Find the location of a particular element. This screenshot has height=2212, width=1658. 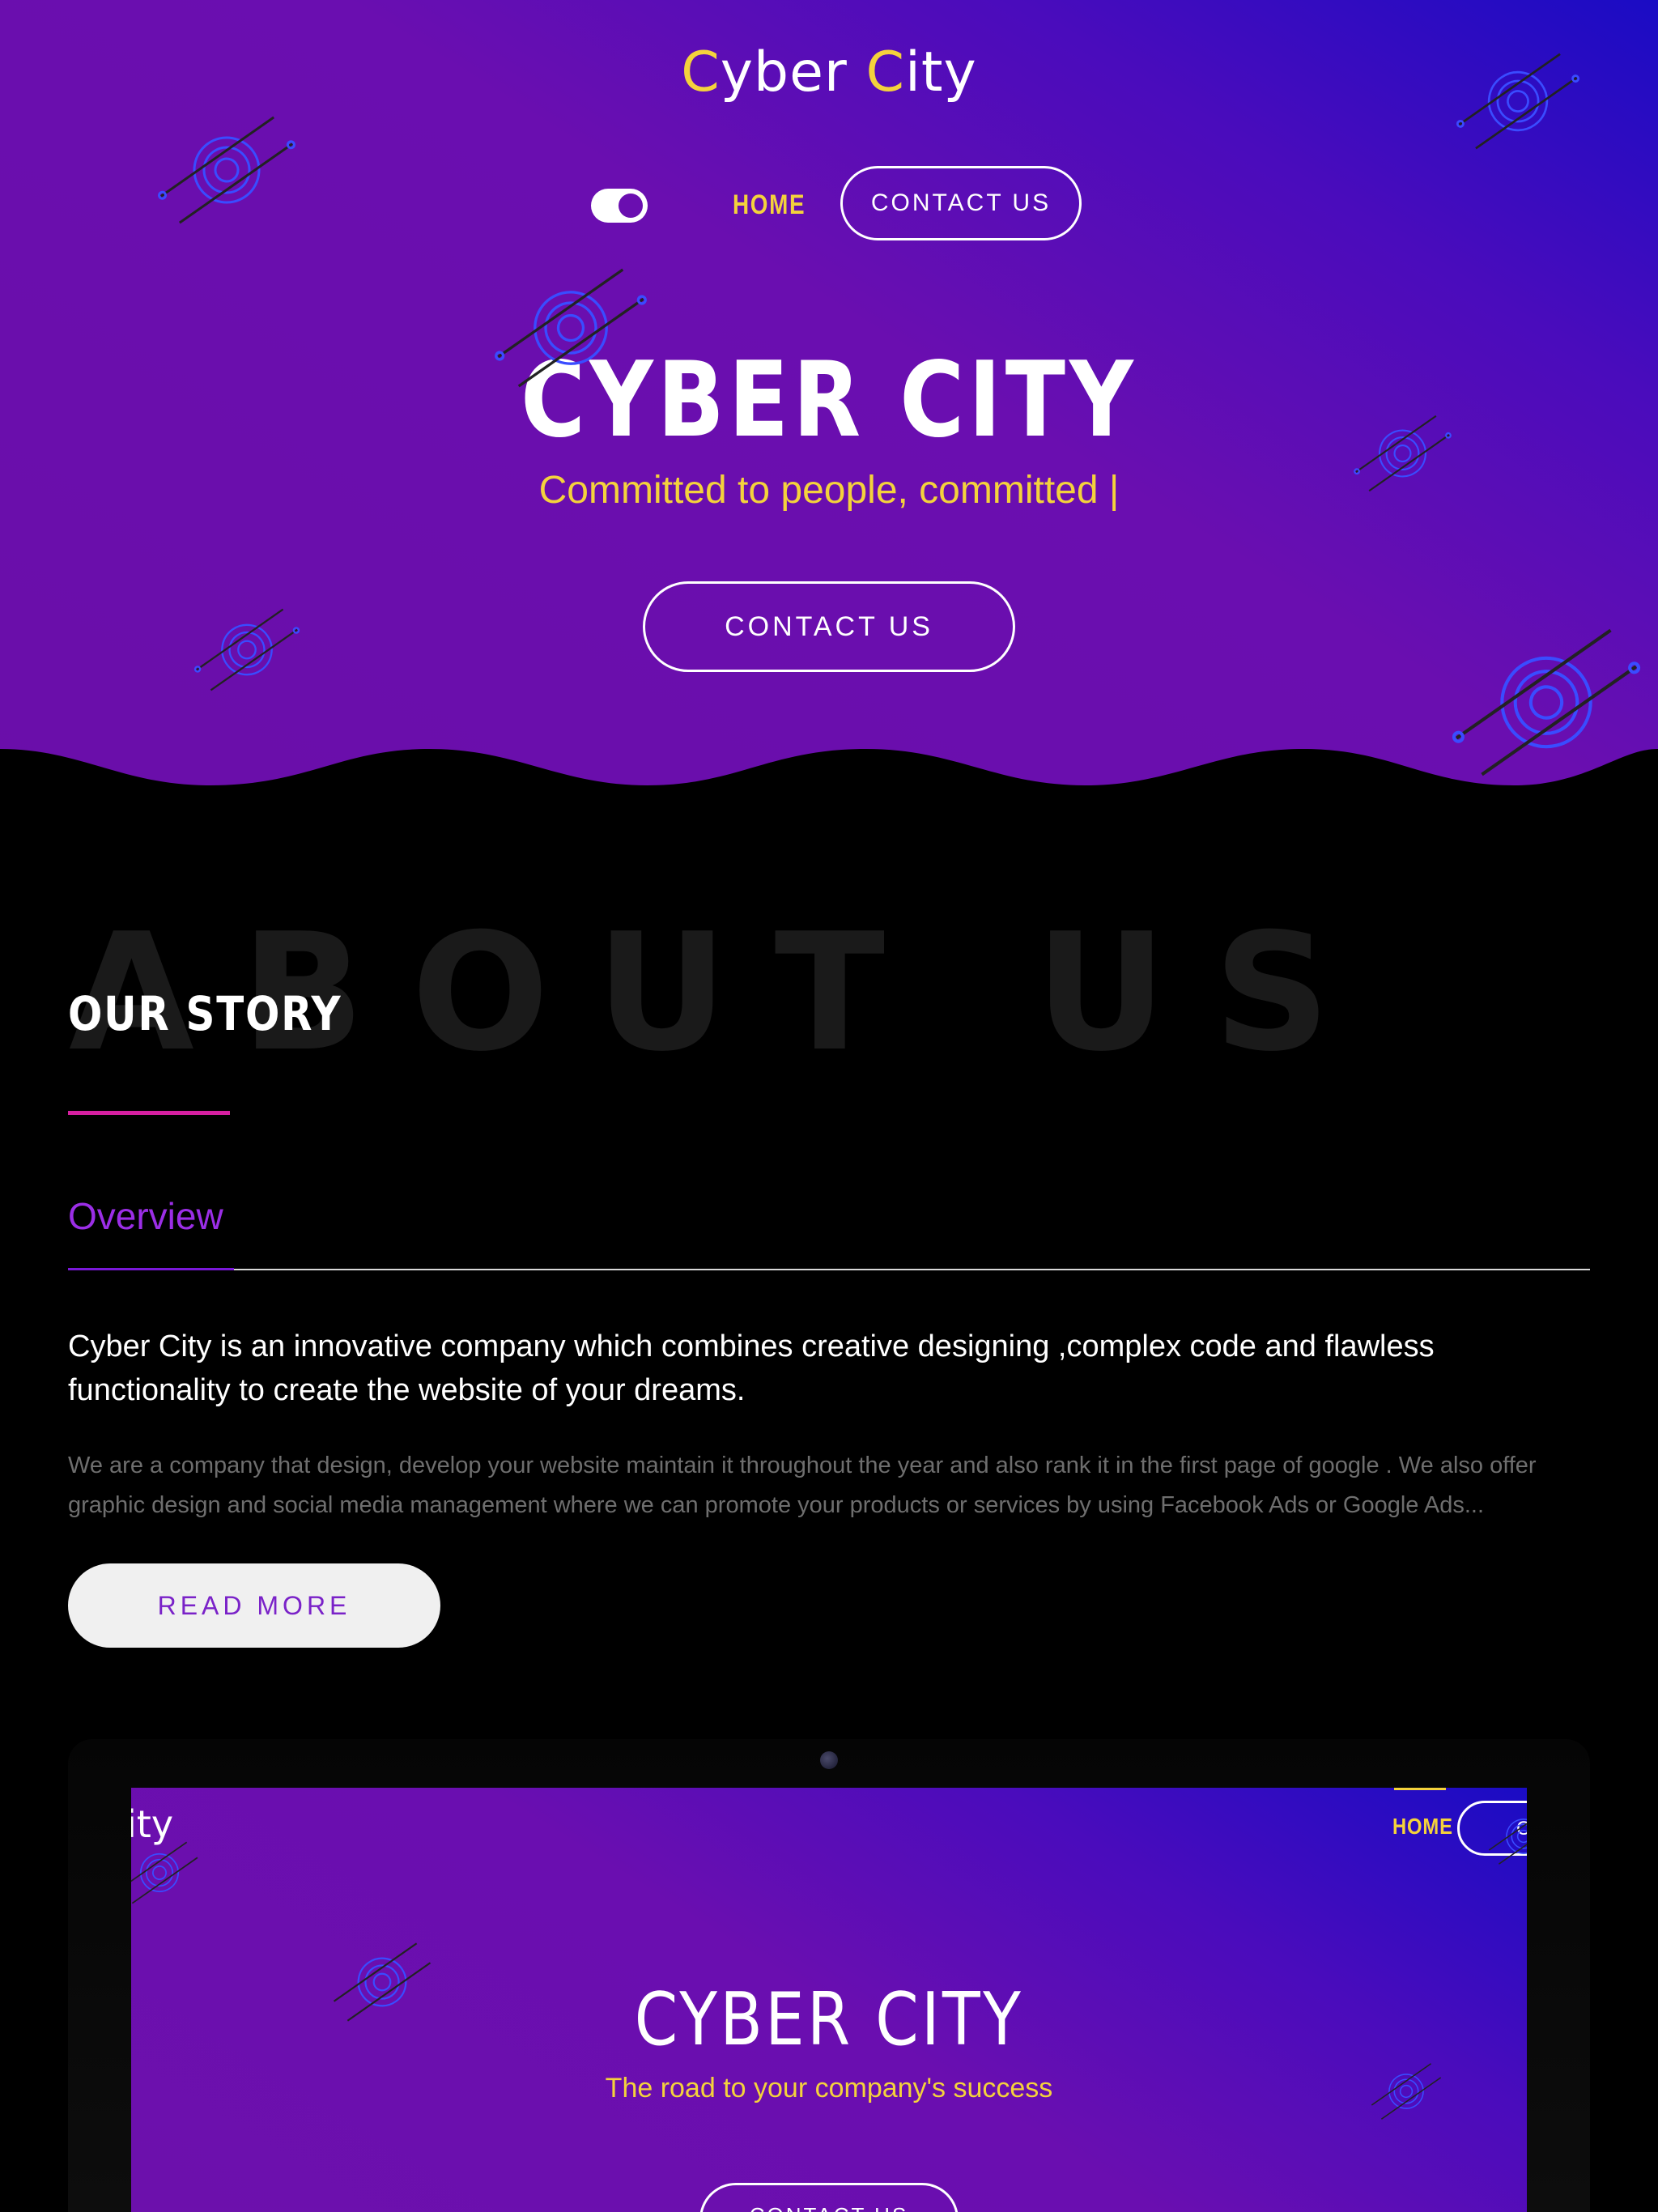

tabs-divider is located at coordinates (829, 1270).